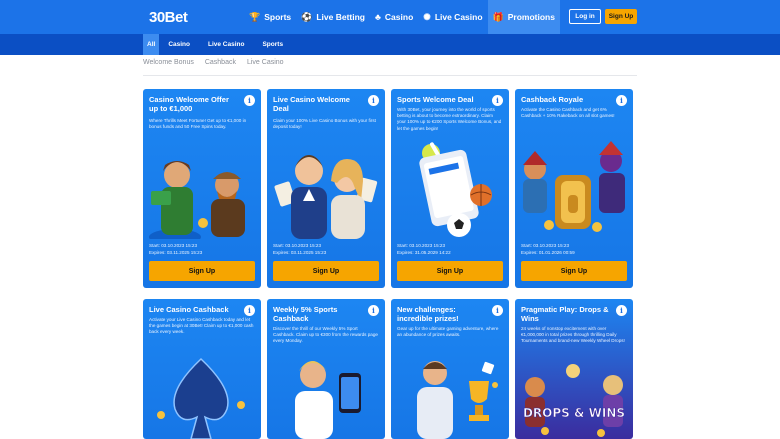 The width and height of the screenshot is (780, 439). What do you see at coordinates (311, 104) in the screenshot?
I see `card-title: Live Casino Welcome Deal` at bounding box center [311, 104].